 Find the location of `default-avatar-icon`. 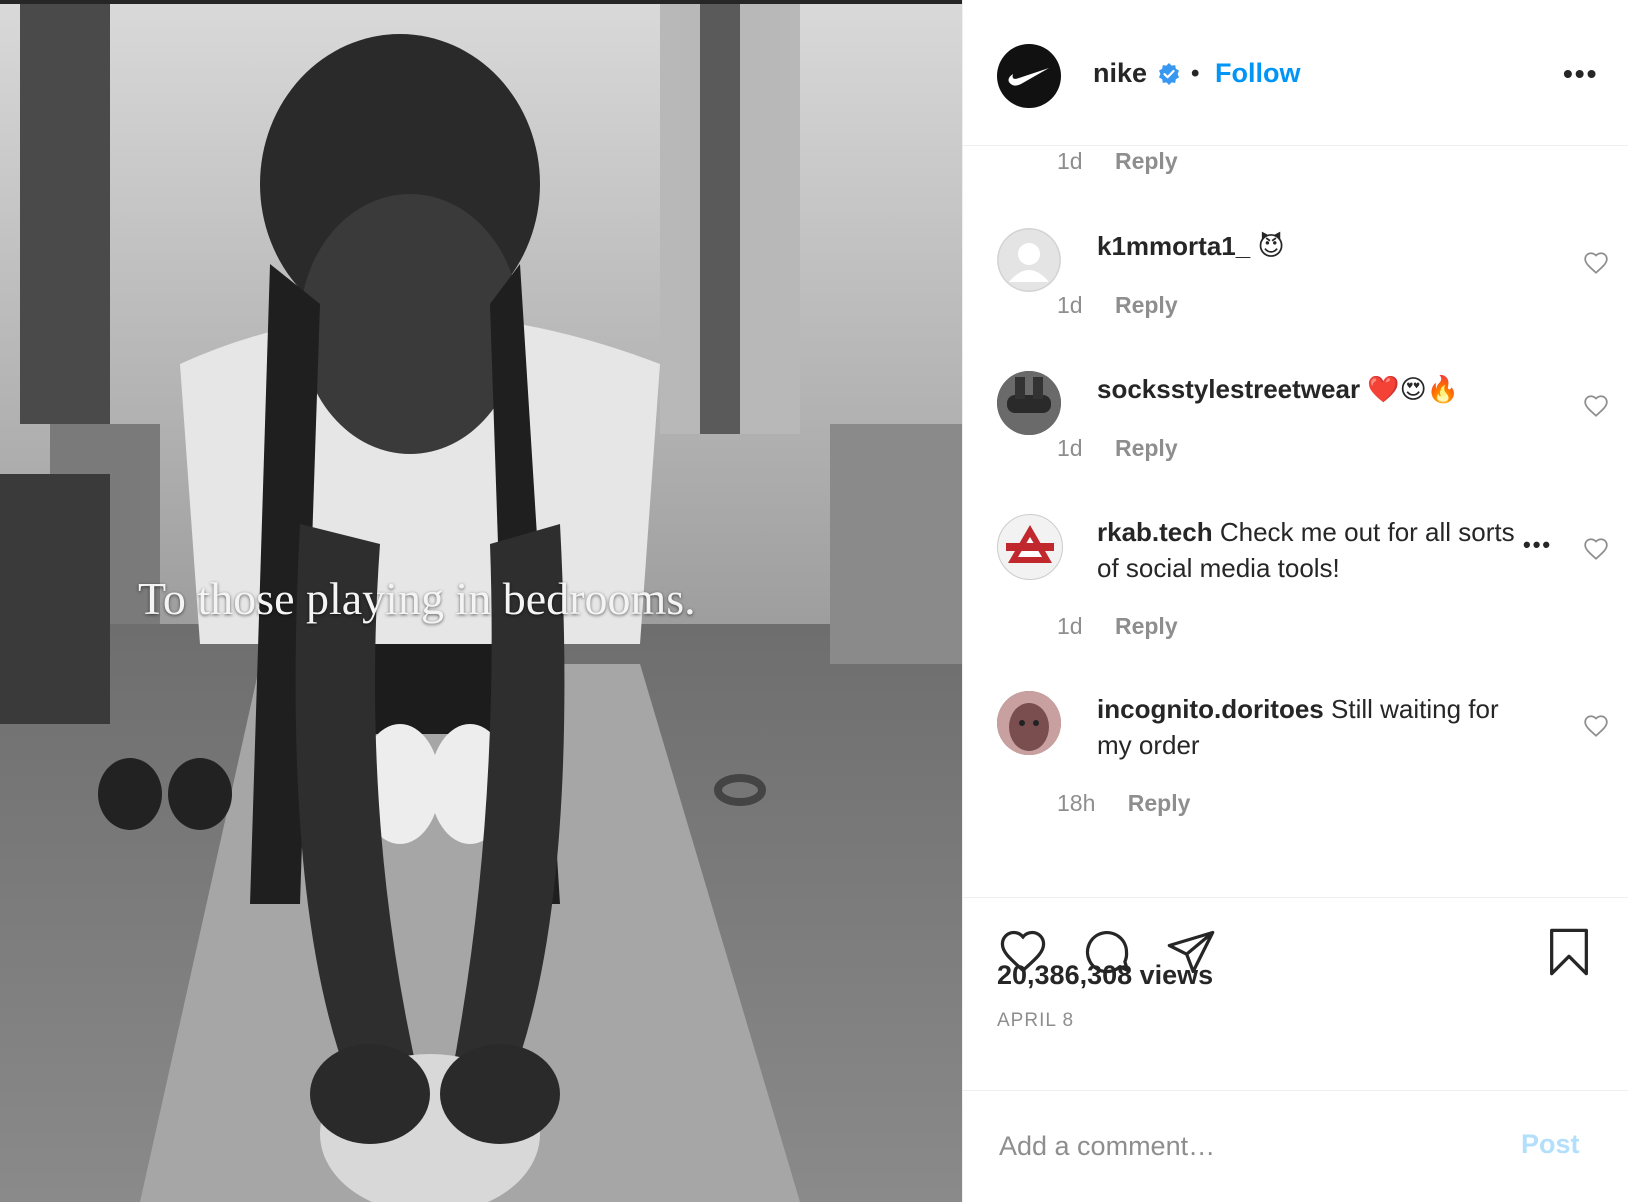

default-avatar-icon is located at coordinates (1029, 260).